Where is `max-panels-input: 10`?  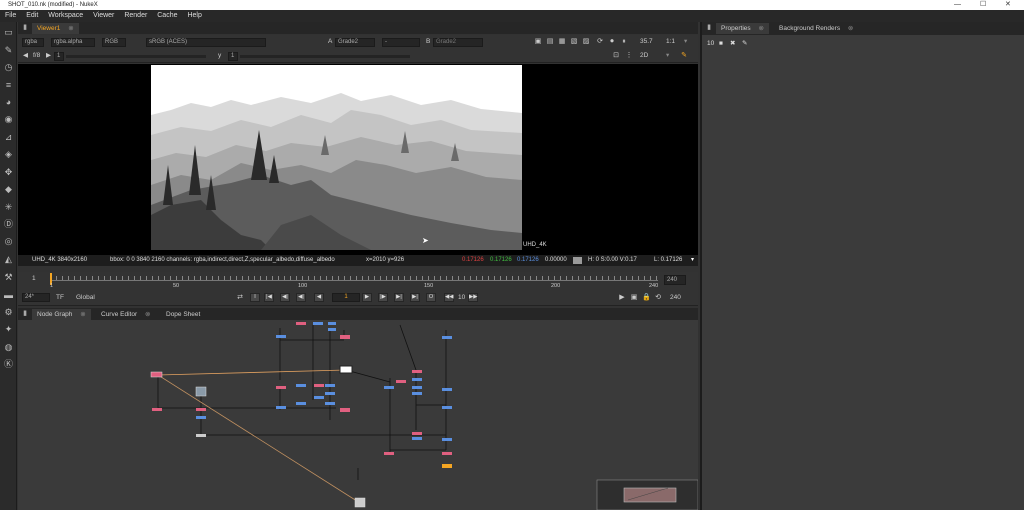 max-panels-input: 10 is located at coordinates (710, 44).